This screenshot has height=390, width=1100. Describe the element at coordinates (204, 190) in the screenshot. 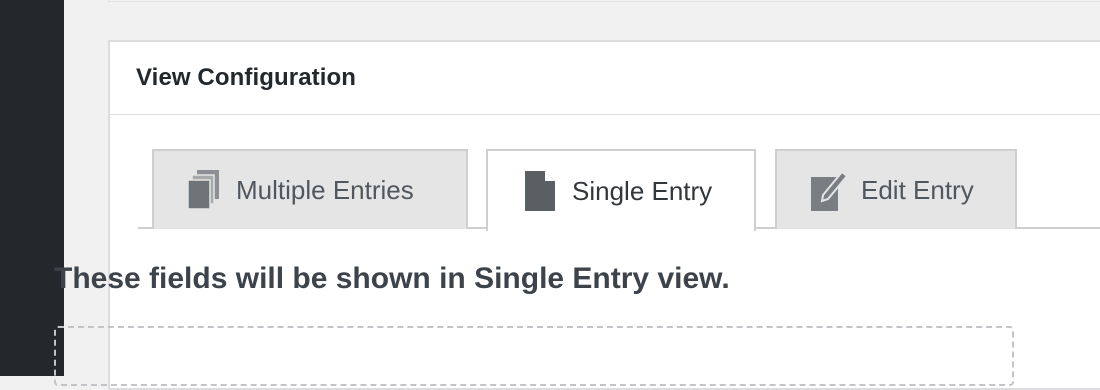

I see `multiple-documents-icon` at that location.